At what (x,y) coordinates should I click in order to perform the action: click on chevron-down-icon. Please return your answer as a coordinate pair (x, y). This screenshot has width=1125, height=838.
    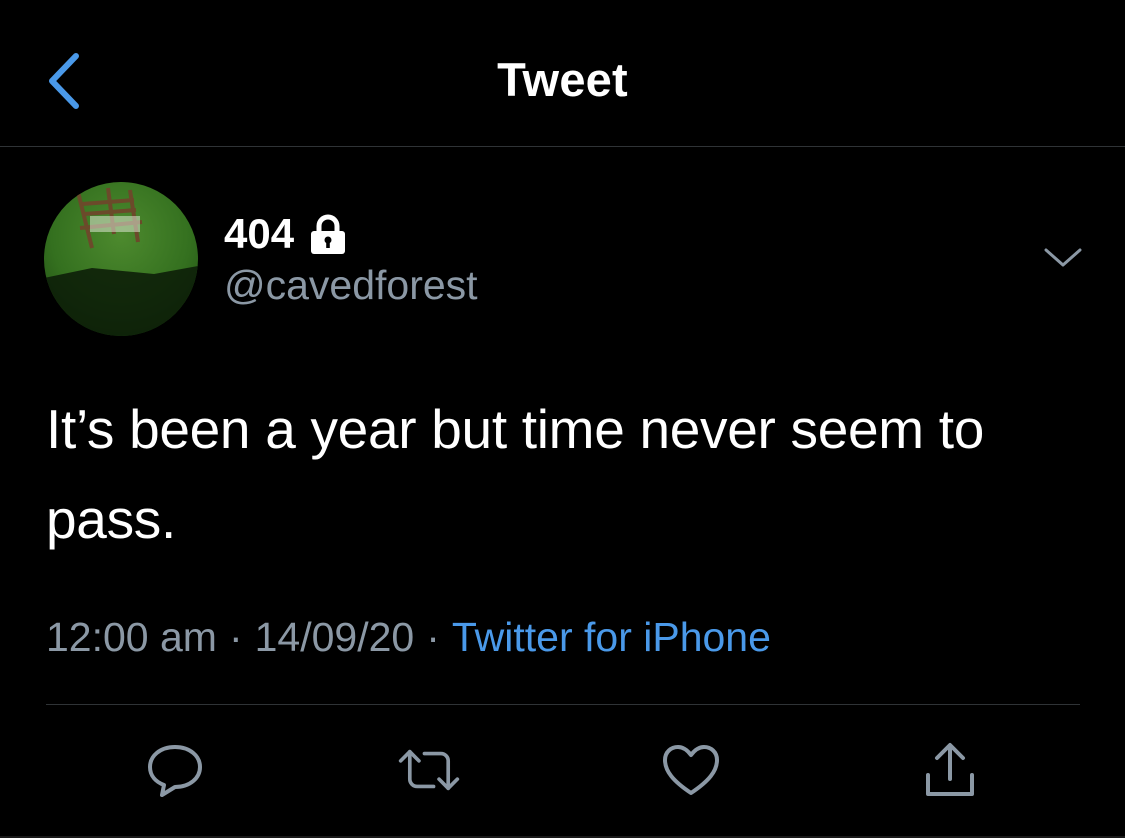
    Looking at the image, I should click on (1063, 257).